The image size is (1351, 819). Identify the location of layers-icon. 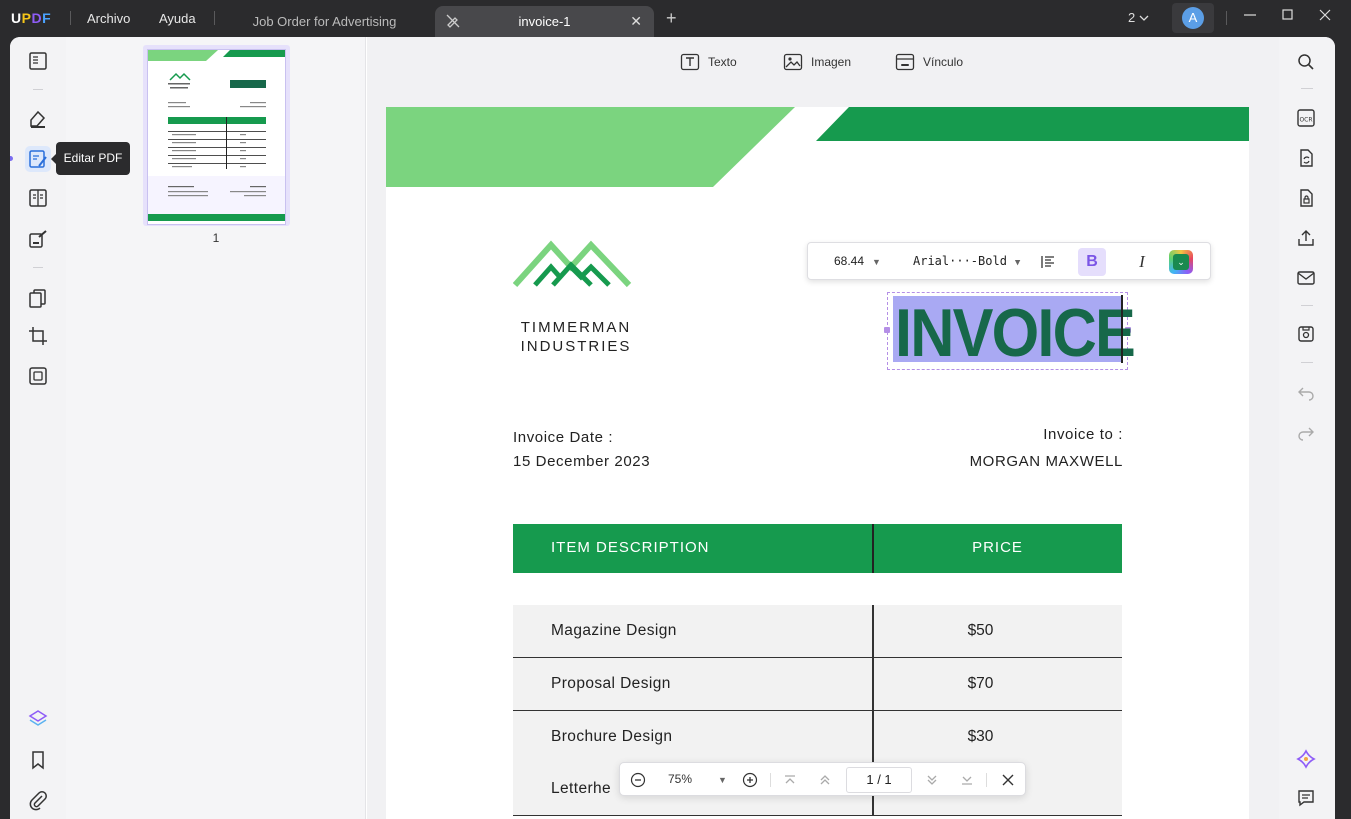
(38, 719).